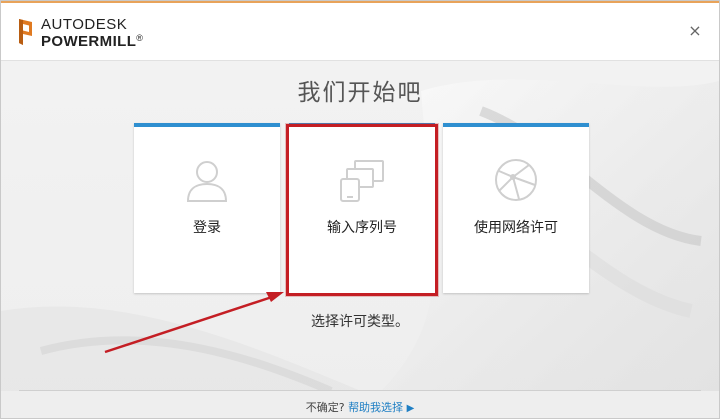 This screenshot has height=419, width=720. I want to click on footer-question: 不确定?, so click(325, 407).